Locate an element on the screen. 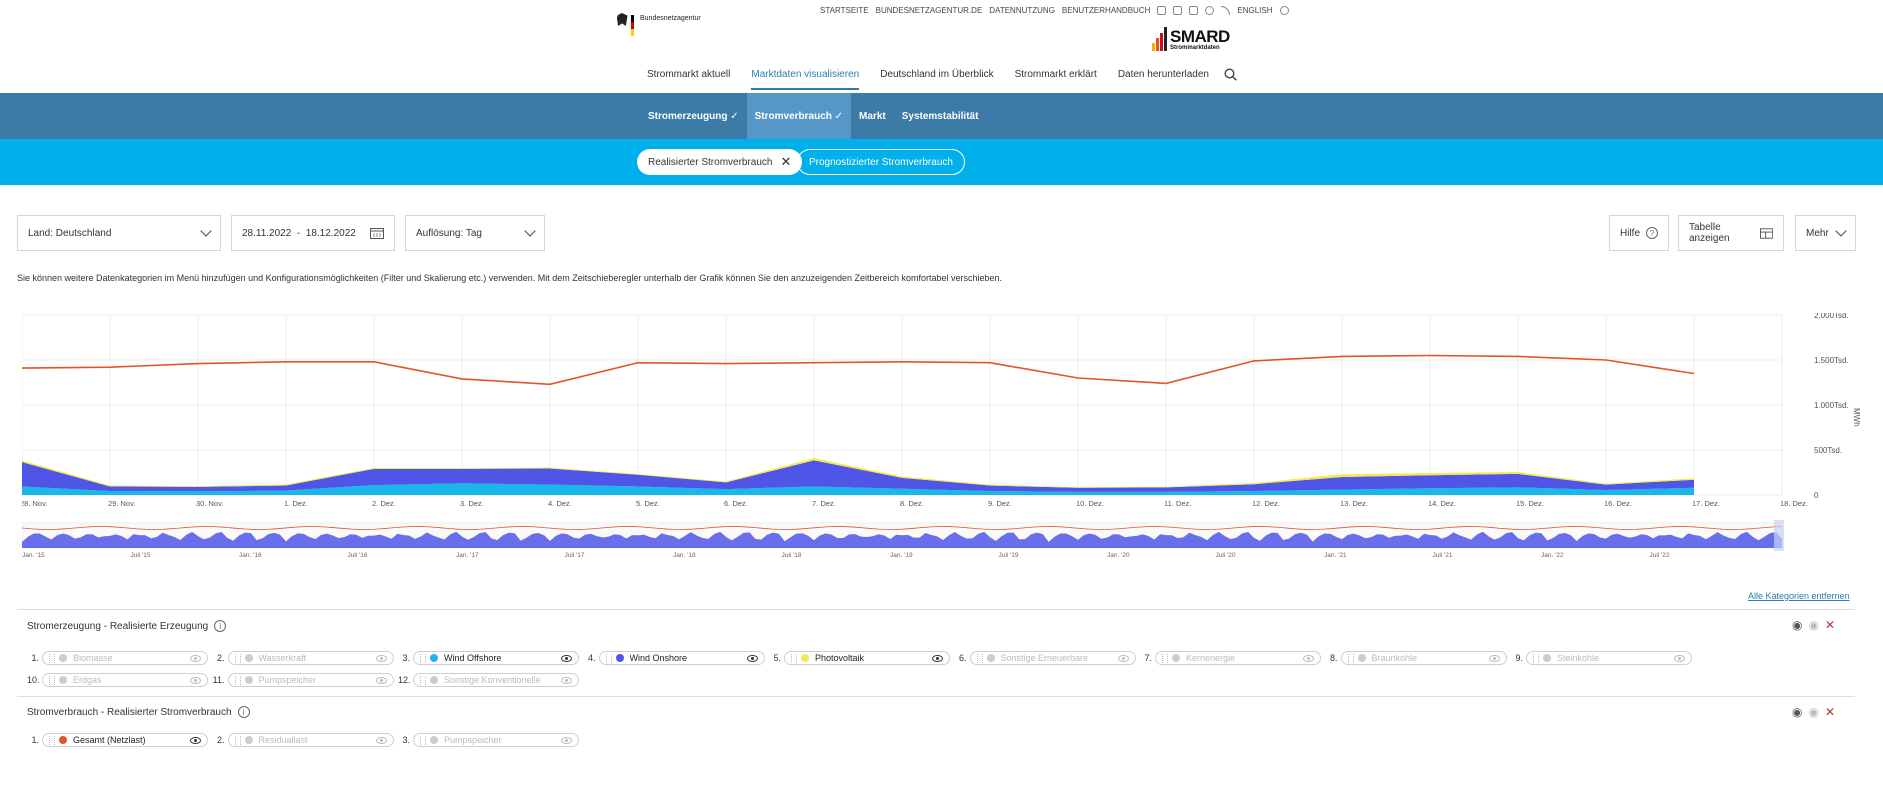  x-tick-label: 3. Dez. is located at coordinates (472, 503).